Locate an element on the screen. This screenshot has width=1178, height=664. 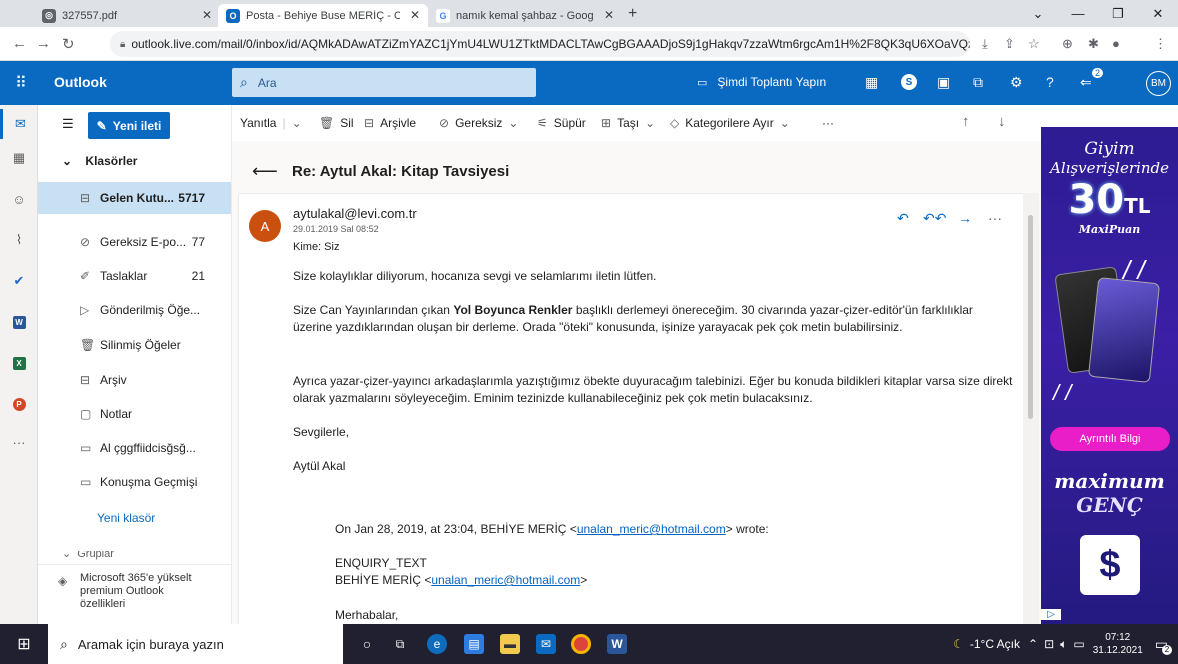
powerpoint-icon: P is located at coordinates (19, 404).